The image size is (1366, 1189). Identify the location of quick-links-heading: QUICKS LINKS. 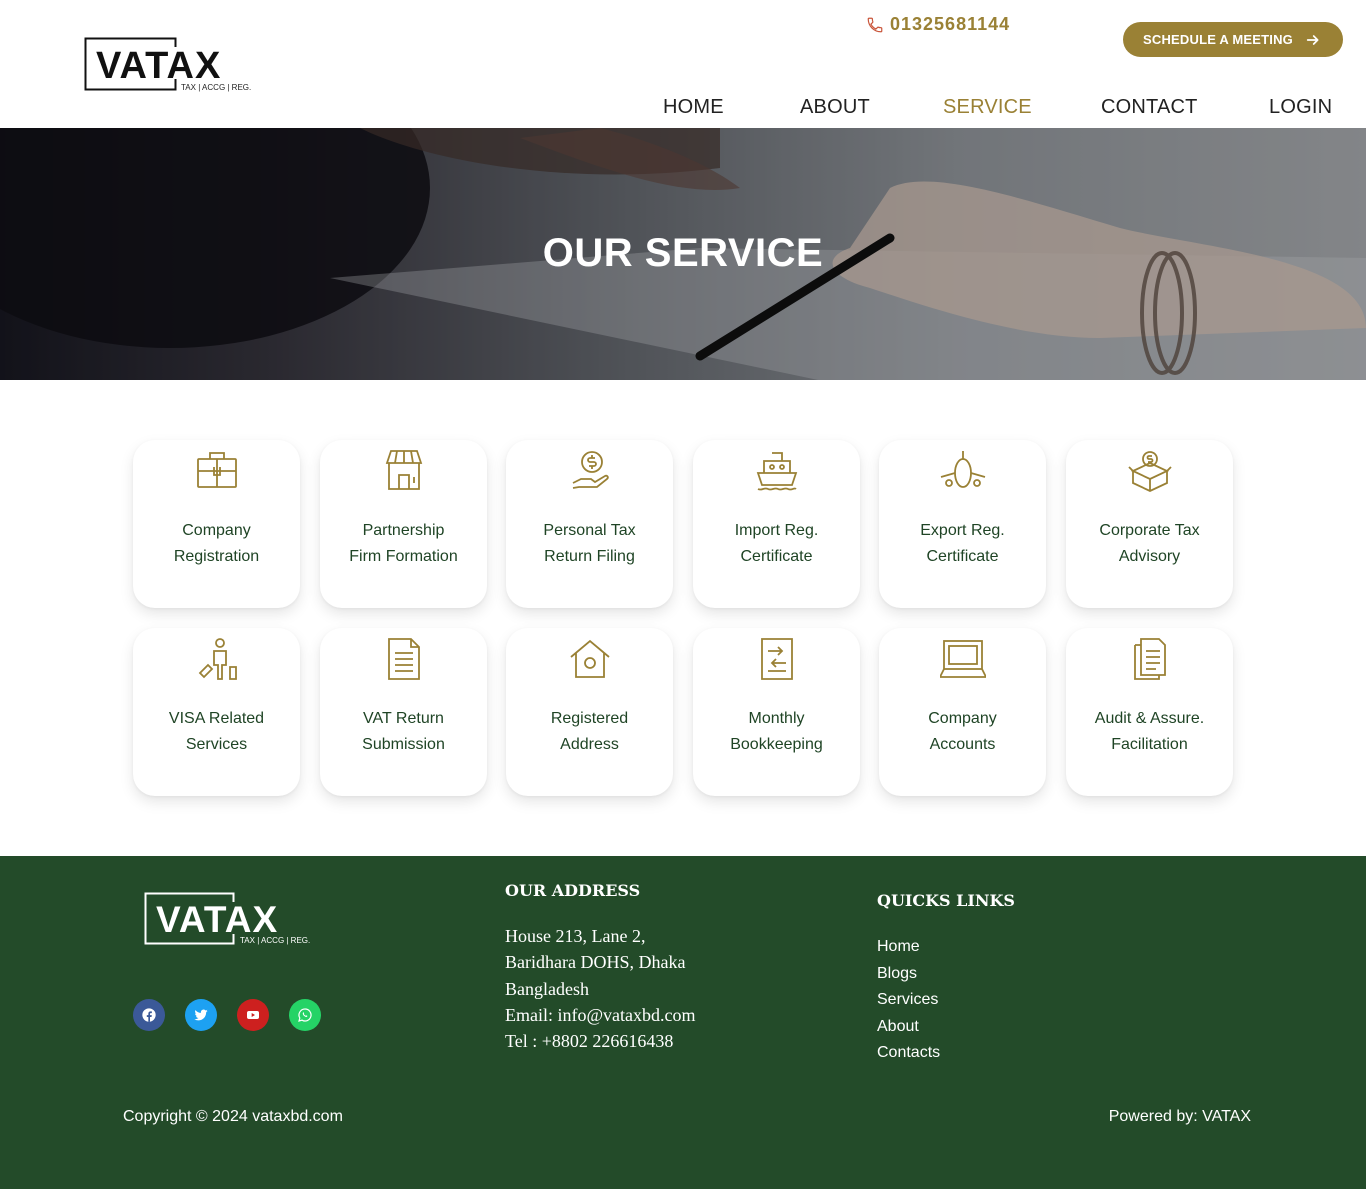
(946, 900).